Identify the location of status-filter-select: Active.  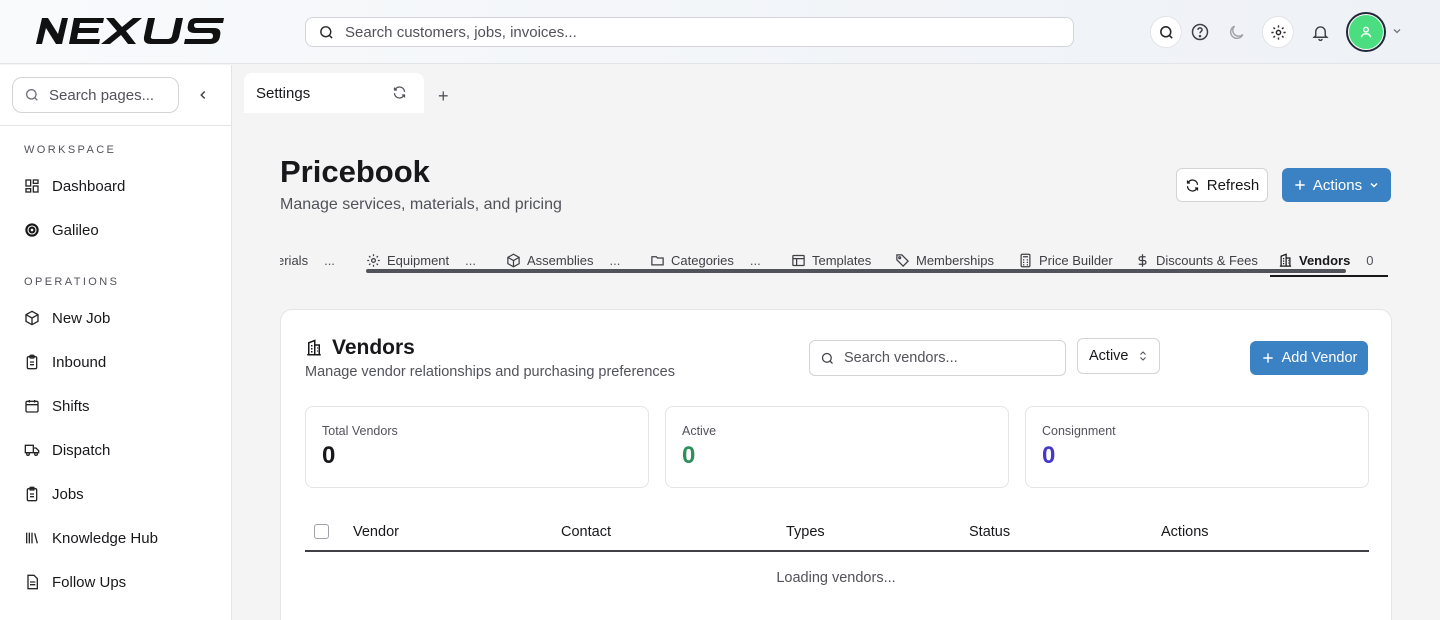
(1118, 356).